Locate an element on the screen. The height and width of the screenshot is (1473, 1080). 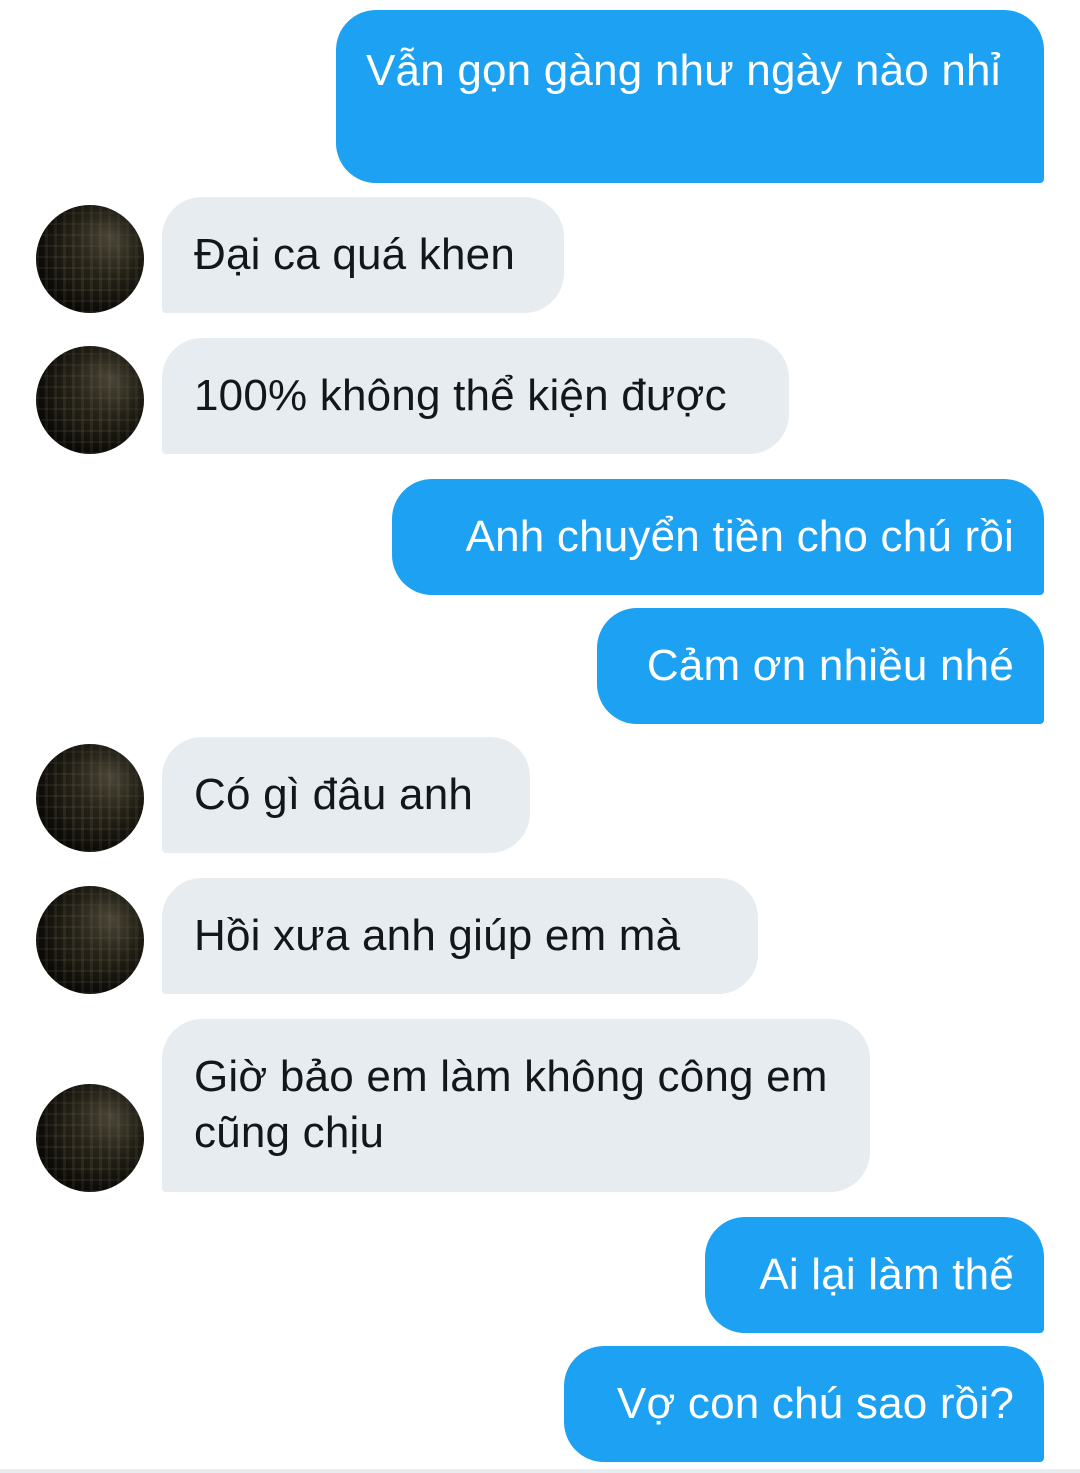
incoming-message: 100% không thể kiện được is located at coordinates (475, 396).